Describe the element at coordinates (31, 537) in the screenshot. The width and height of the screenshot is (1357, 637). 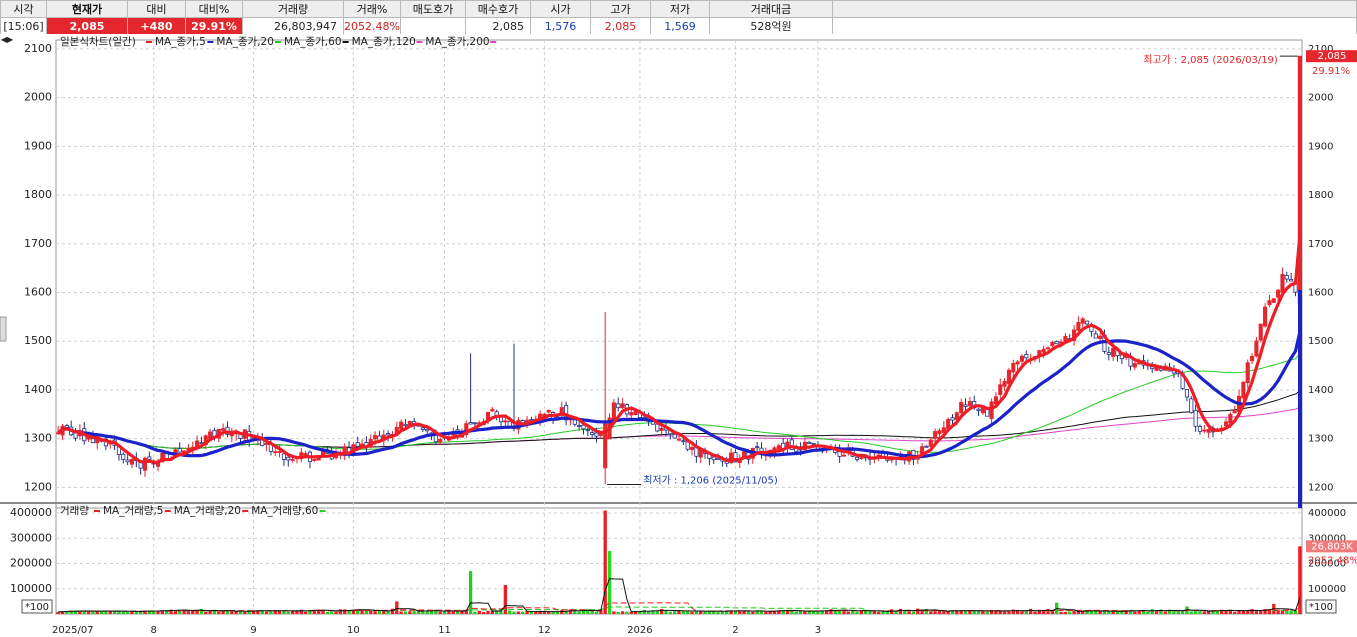
I see `volume-axis-label-left: 300000` at that location.